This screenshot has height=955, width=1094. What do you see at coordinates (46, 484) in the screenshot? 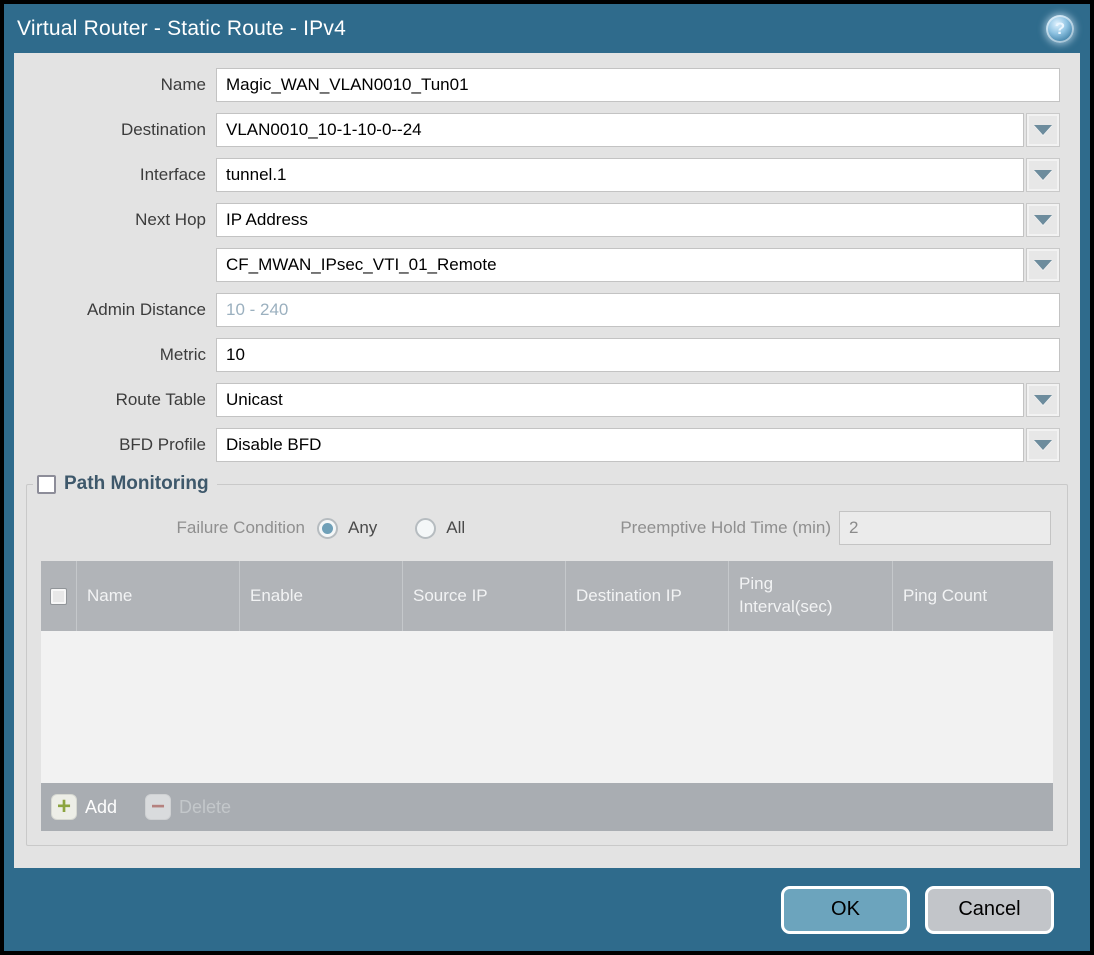
I see `path-monitoring-checkbox` at bounding box center [46, 484].